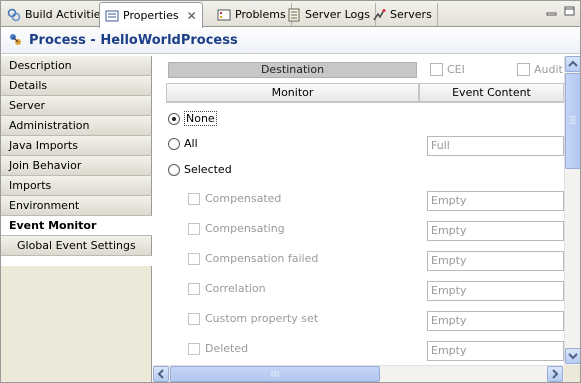  I want to click on radio-label: None, so click(200, 118).